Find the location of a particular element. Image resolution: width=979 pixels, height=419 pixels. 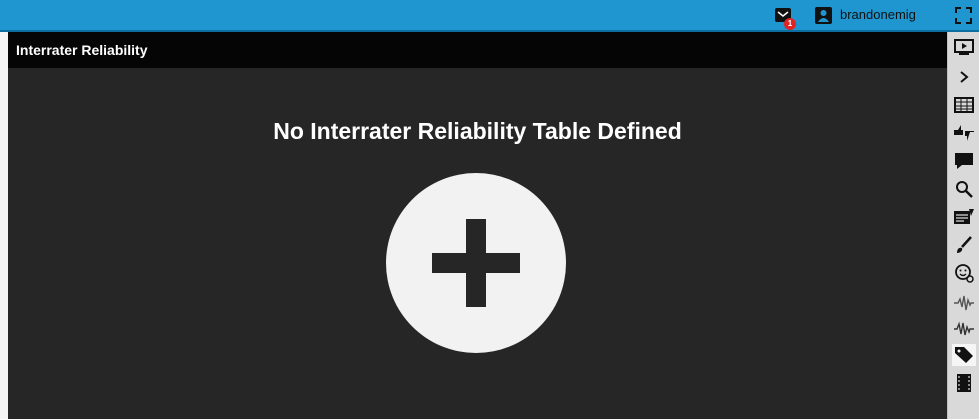

left-edge is located at coordinates (4, 225).